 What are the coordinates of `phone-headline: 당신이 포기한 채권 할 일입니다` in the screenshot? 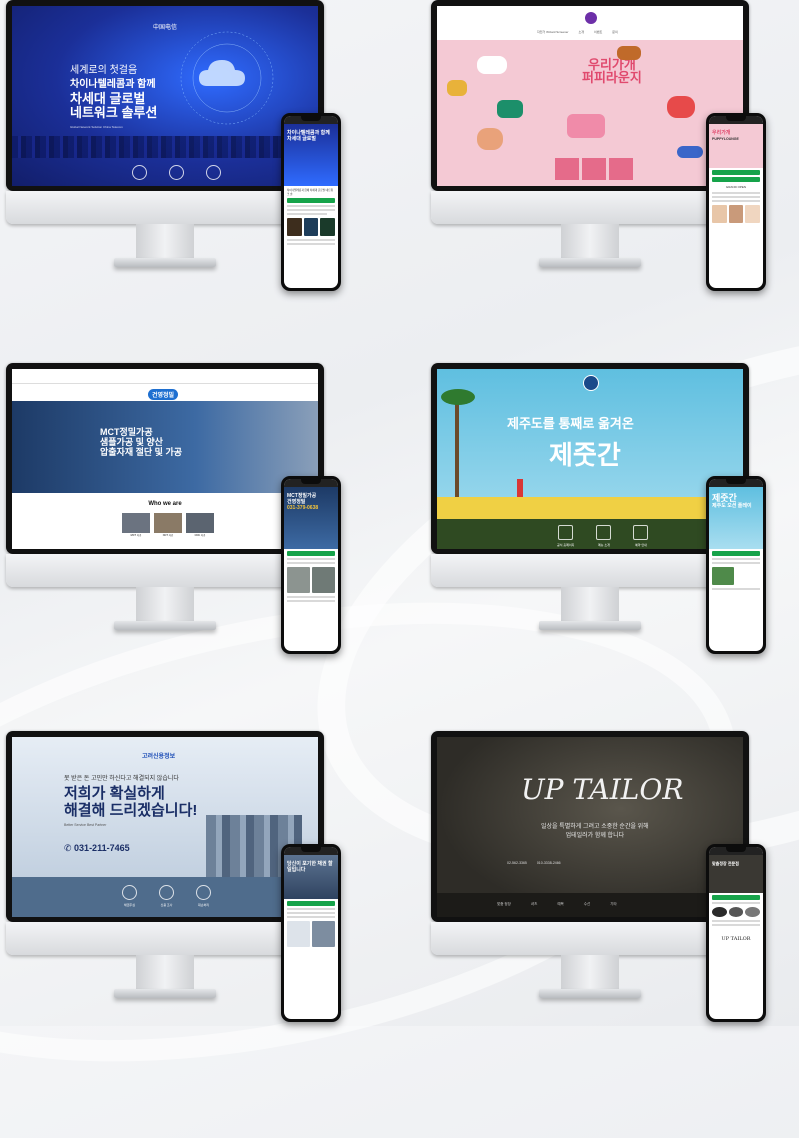 It's located at (310, 867).